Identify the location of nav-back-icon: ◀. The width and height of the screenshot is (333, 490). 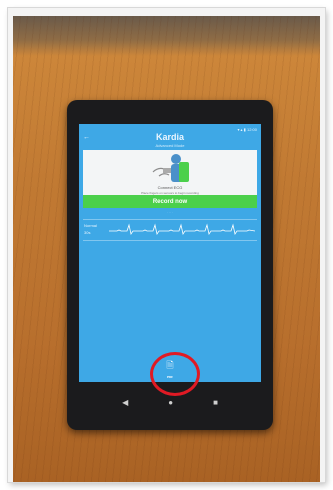
(125, 402).